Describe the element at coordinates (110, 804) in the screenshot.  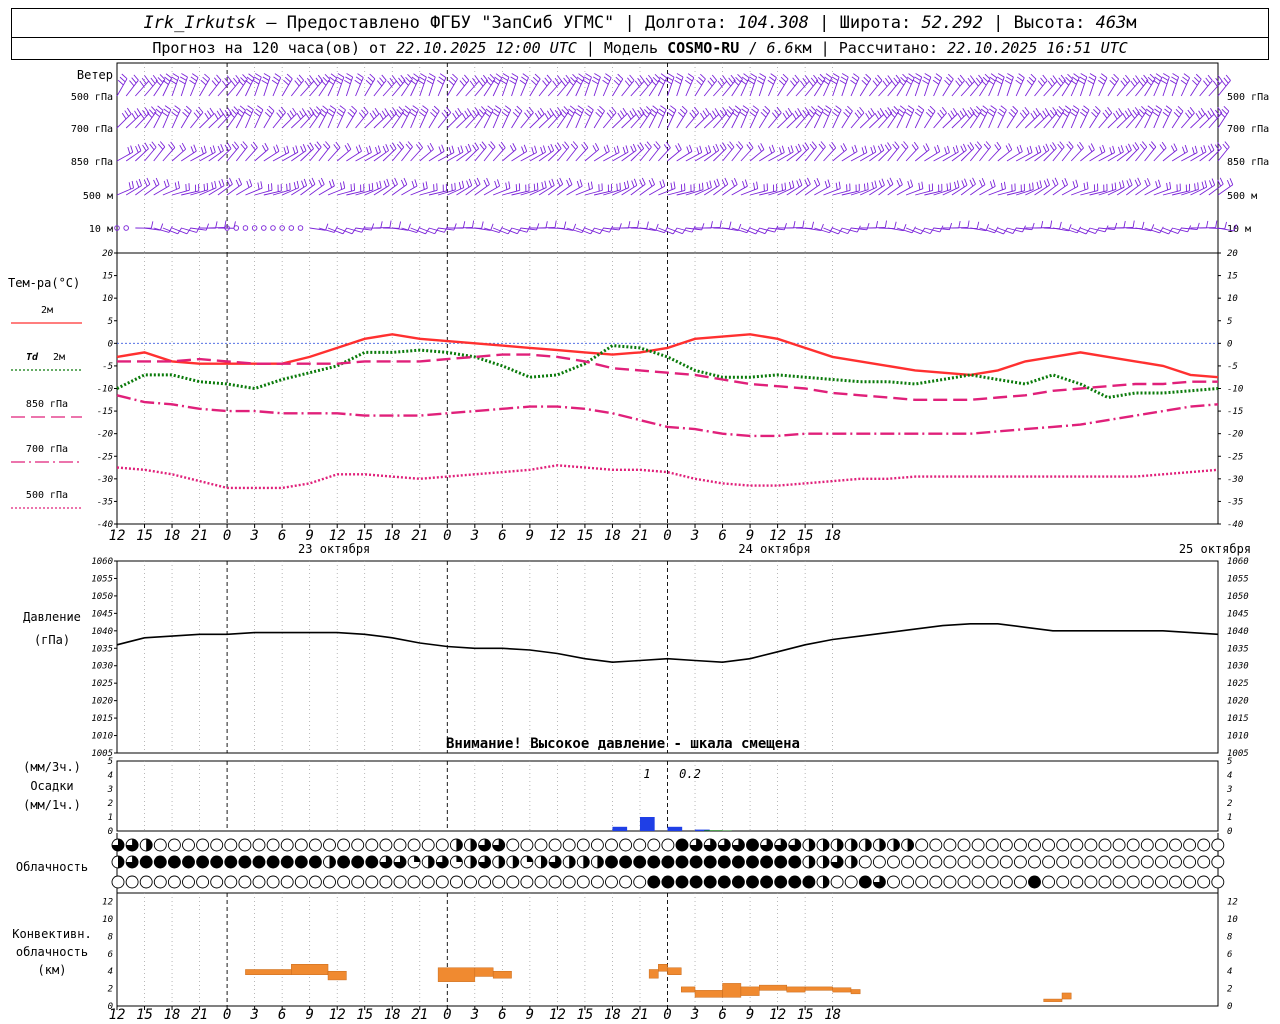
I see `precip-ytick-left: 2` at that location.